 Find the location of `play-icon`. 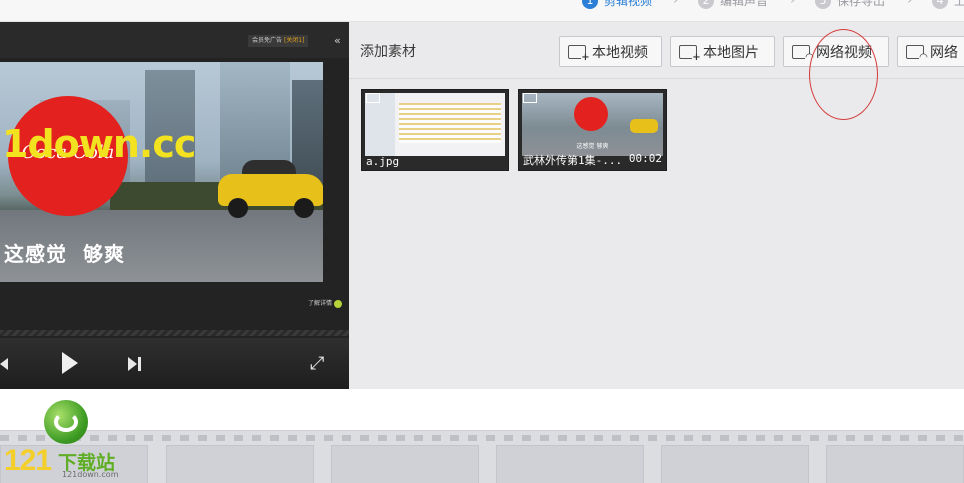

play-icon is located at coordinates (70, 363).